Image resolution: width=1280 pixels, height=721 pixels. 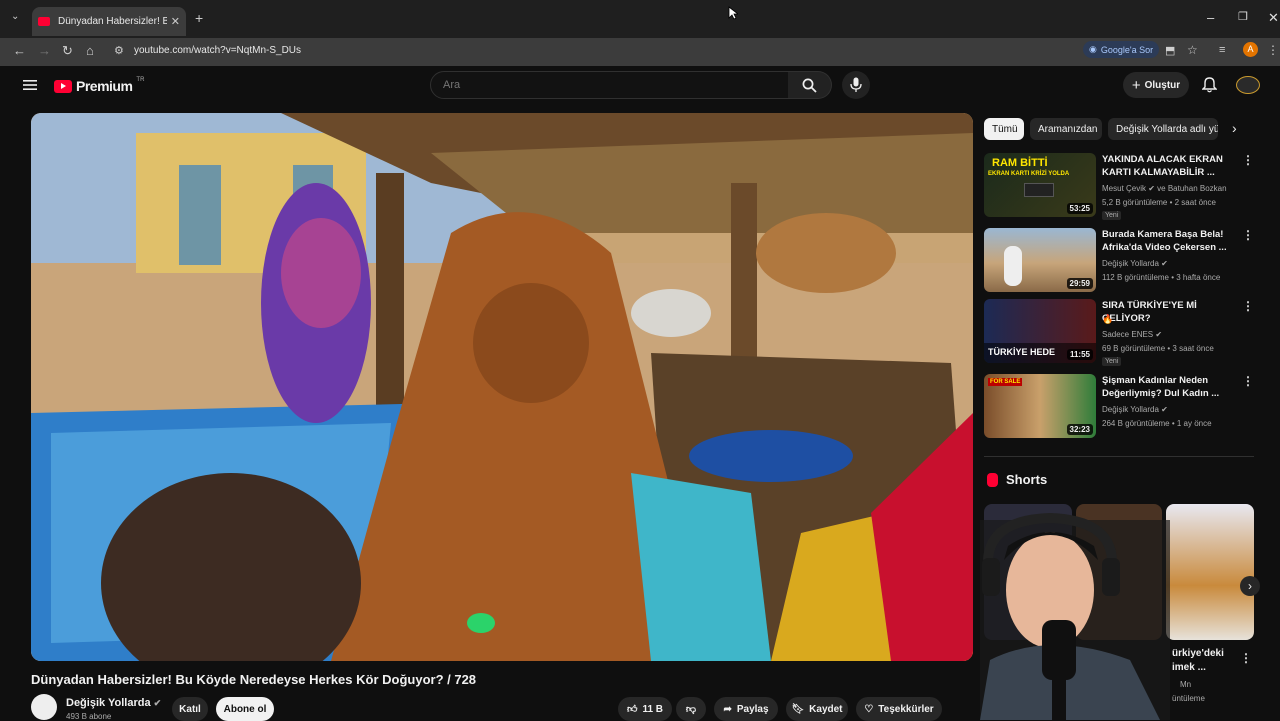 What do you see at coordinates (1108, 319) in the screenshot?
I see `fire-icon: 🔥` at bounding box center [1108, 319].